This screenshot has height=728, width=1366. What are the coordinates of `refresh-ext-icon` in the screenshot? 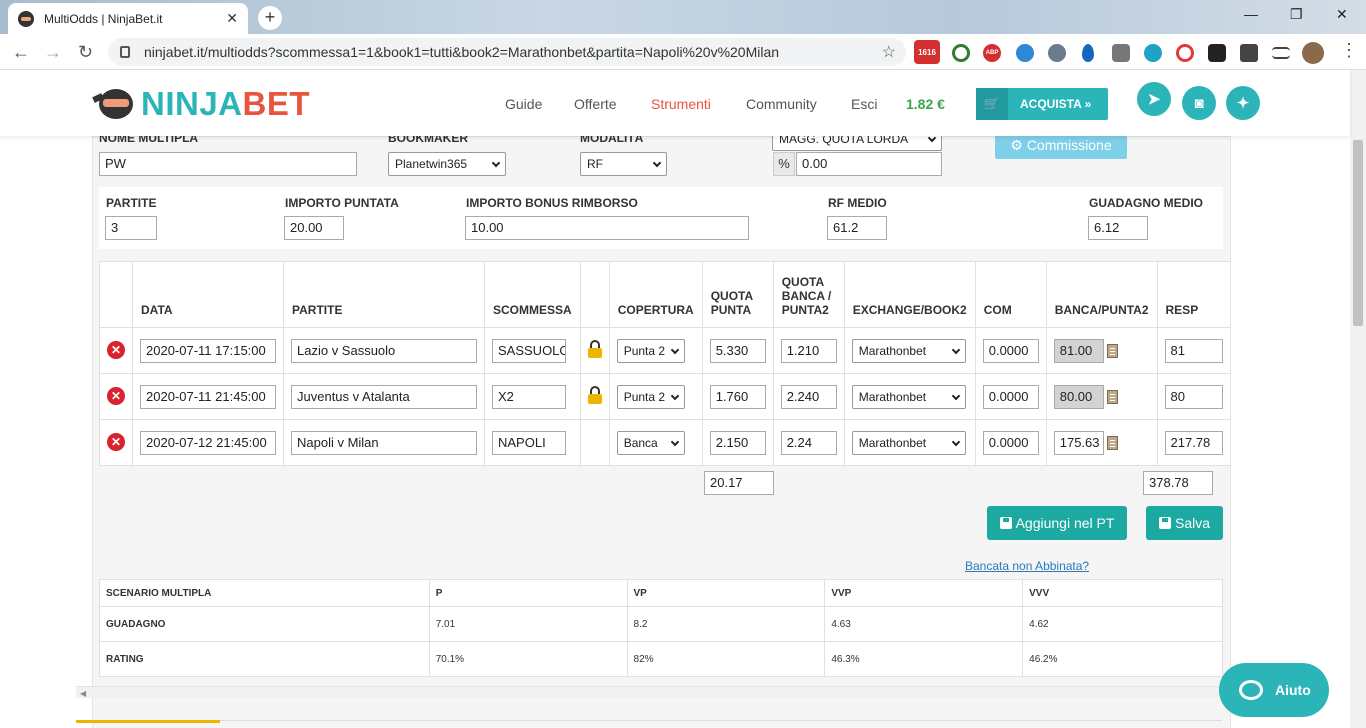 It's located at (961, 53).